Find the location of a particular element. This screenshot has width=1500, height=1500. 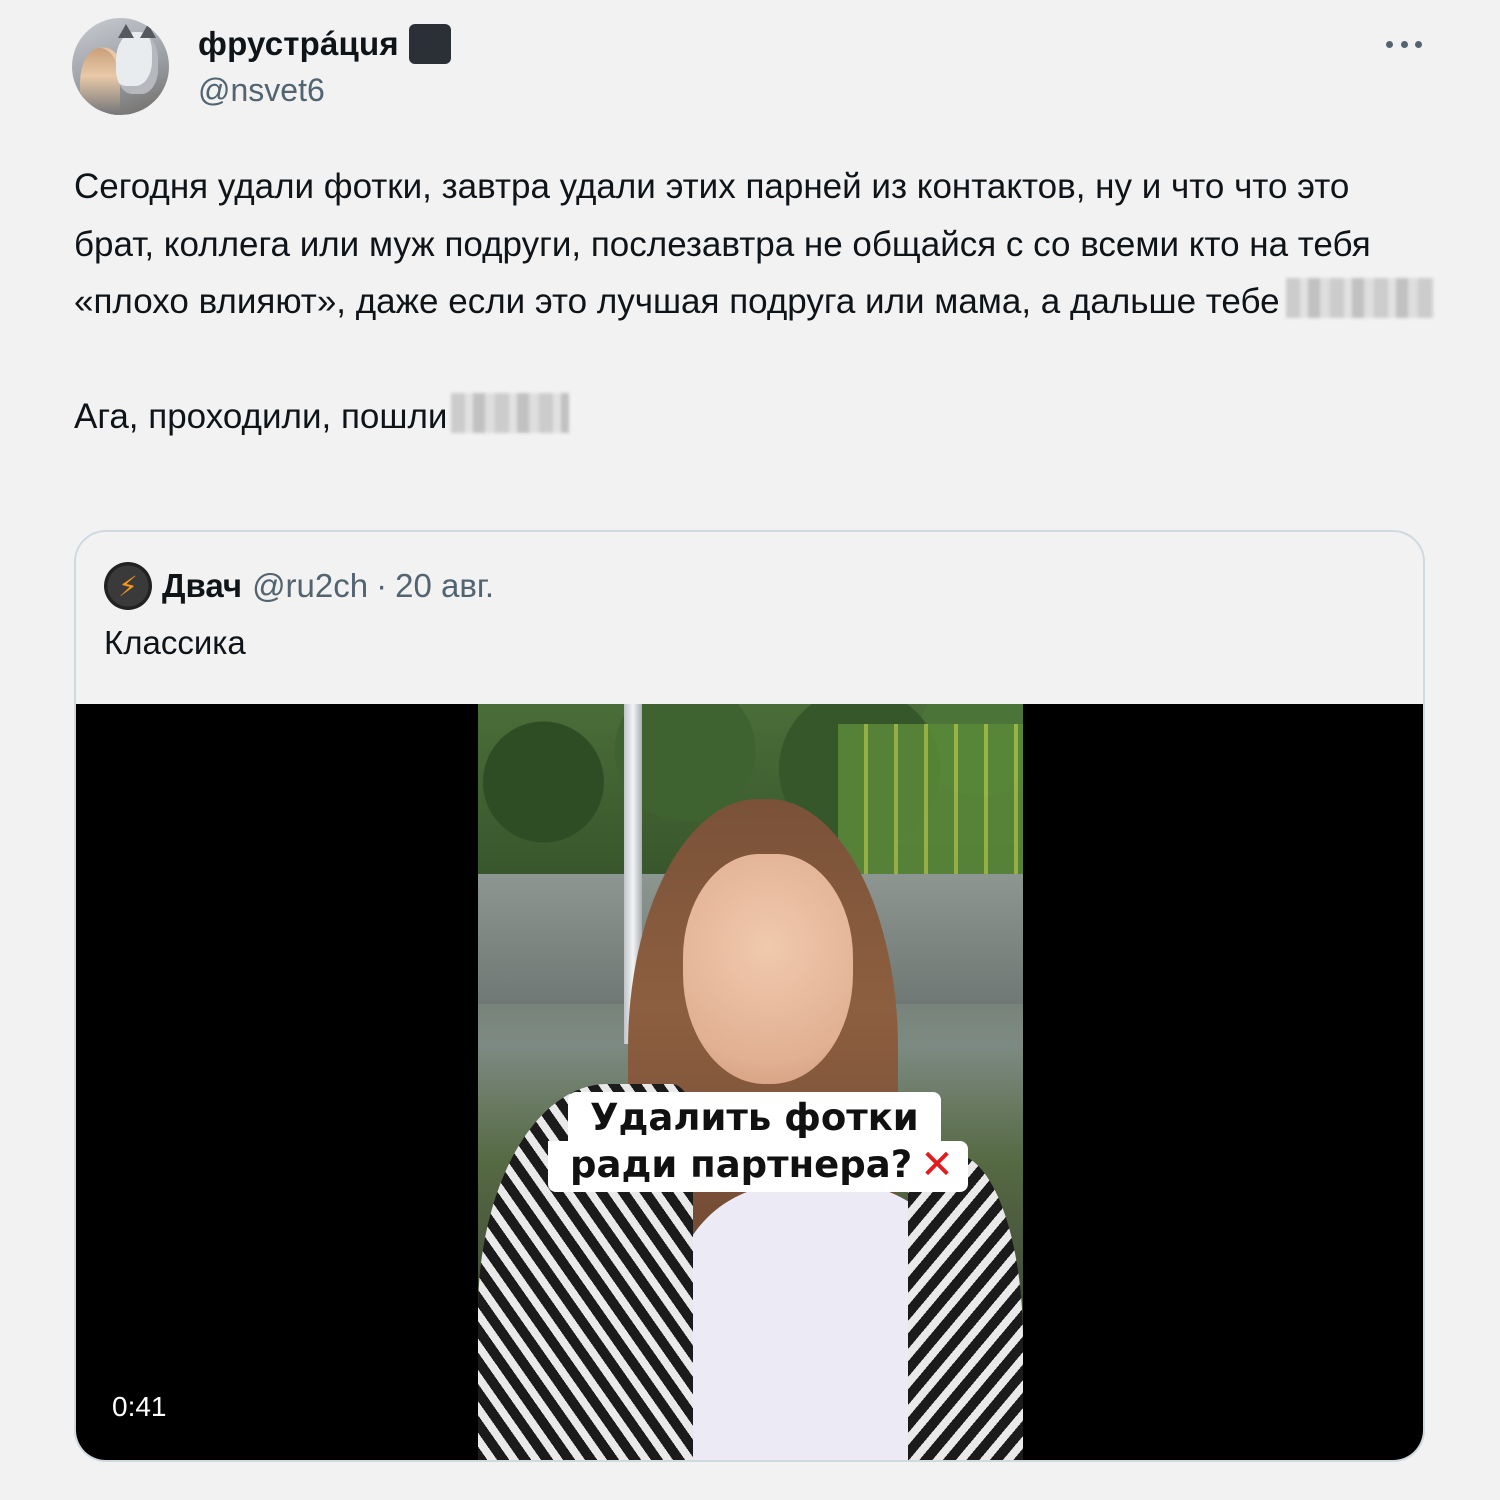

lightning-icon: ⚡ is located at coordinates (128, 586).